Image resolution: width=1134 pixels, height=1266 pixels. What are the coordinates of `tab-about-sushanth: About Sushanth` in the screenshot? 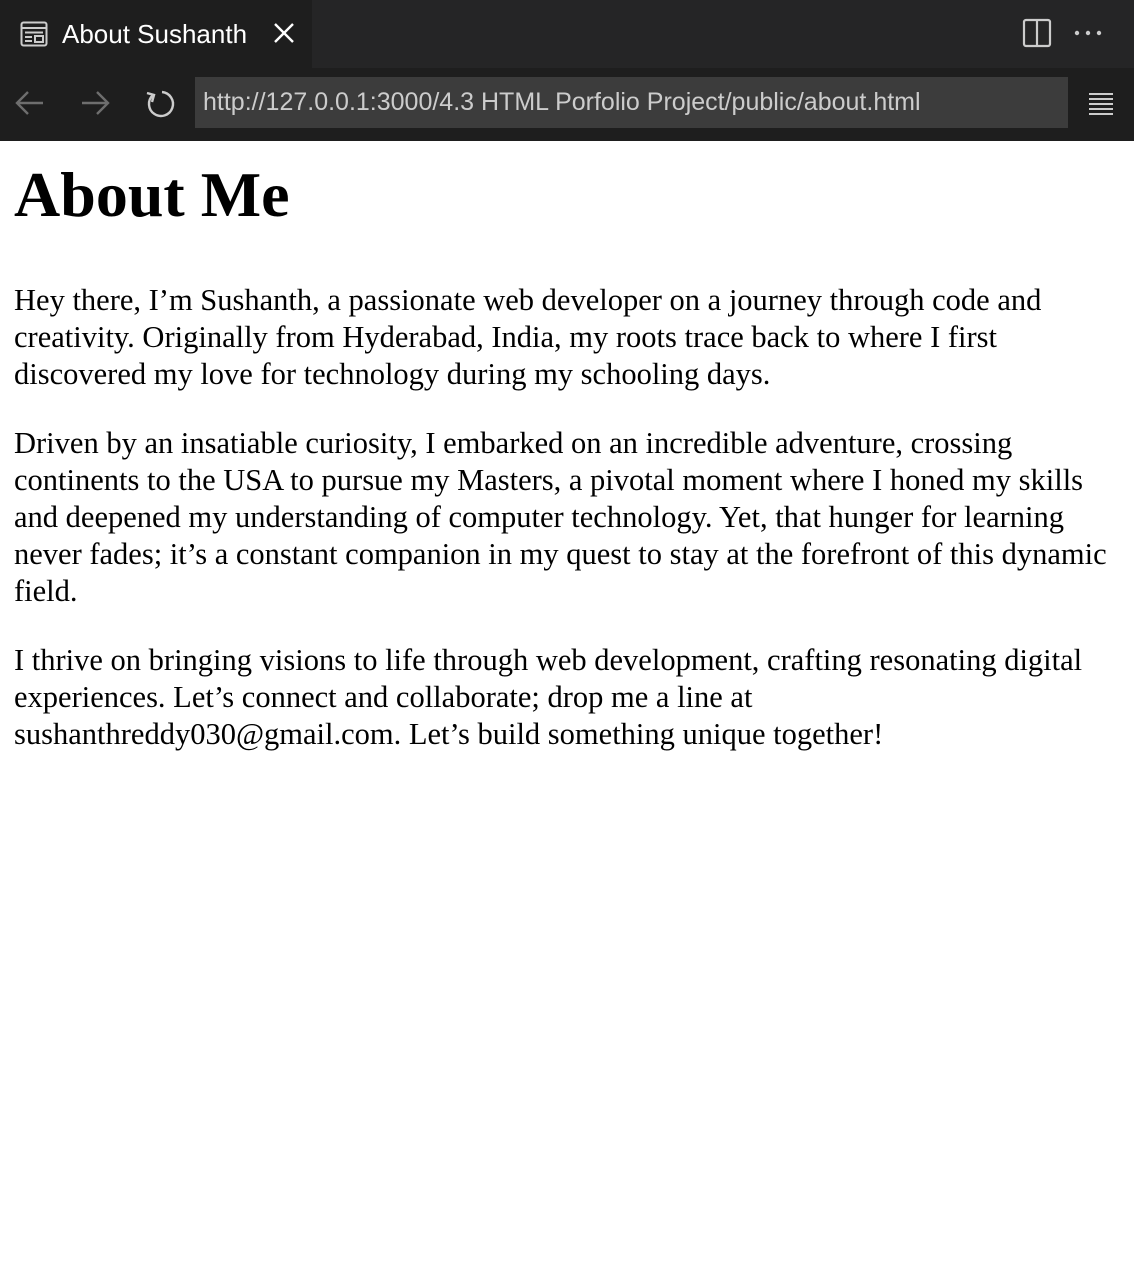 It's located at (156, 34).